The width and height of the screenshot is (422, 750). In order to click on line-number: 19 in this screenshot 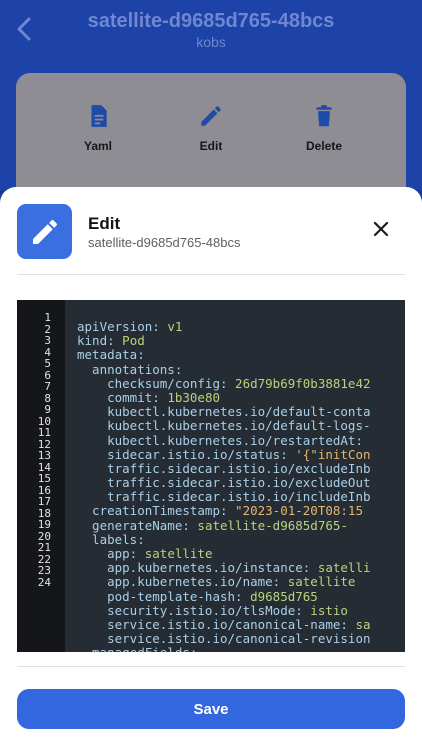, I will do `click(44, 524)`.